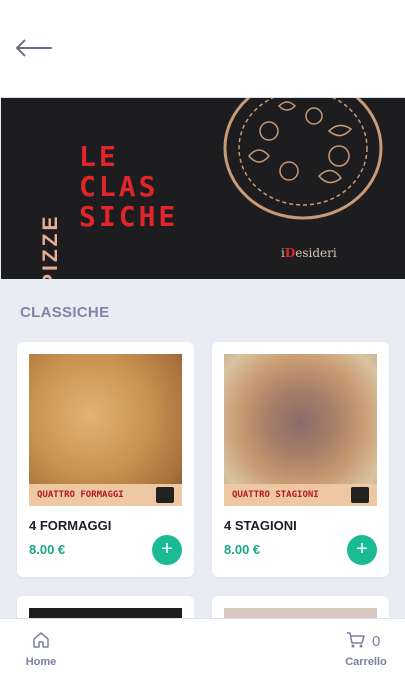 This screenshot has height=677, width=405. What do you see at coordinates (80, 495) in the screenshot?
I see `product-image-label: QUATTRO FORMAGGI` at bounding box center [80, 495].